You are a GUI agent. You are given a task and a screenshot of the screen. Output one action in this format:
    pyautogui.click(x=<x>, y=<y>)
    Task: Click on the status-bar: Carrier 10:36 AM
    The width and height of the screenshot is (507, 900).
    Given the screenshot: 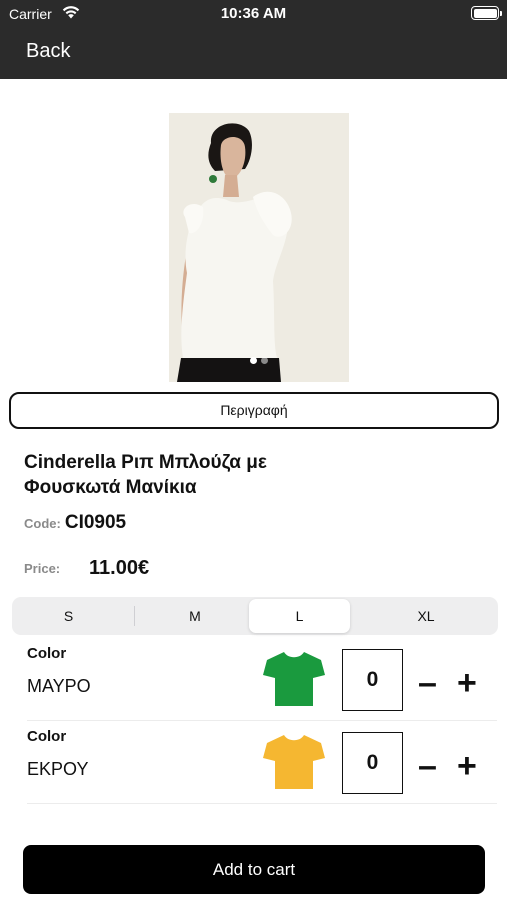 What is the action you would take?
    pyautogui.click(x=253, y=15)
    